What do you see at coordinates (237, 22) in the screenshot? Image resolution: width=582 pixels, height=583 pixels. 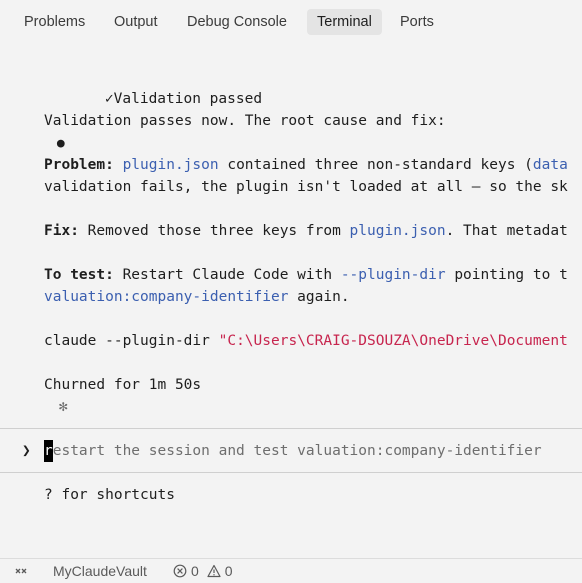 I see `tab-debug-console: Debug Console` at bounding box center [237, 22].